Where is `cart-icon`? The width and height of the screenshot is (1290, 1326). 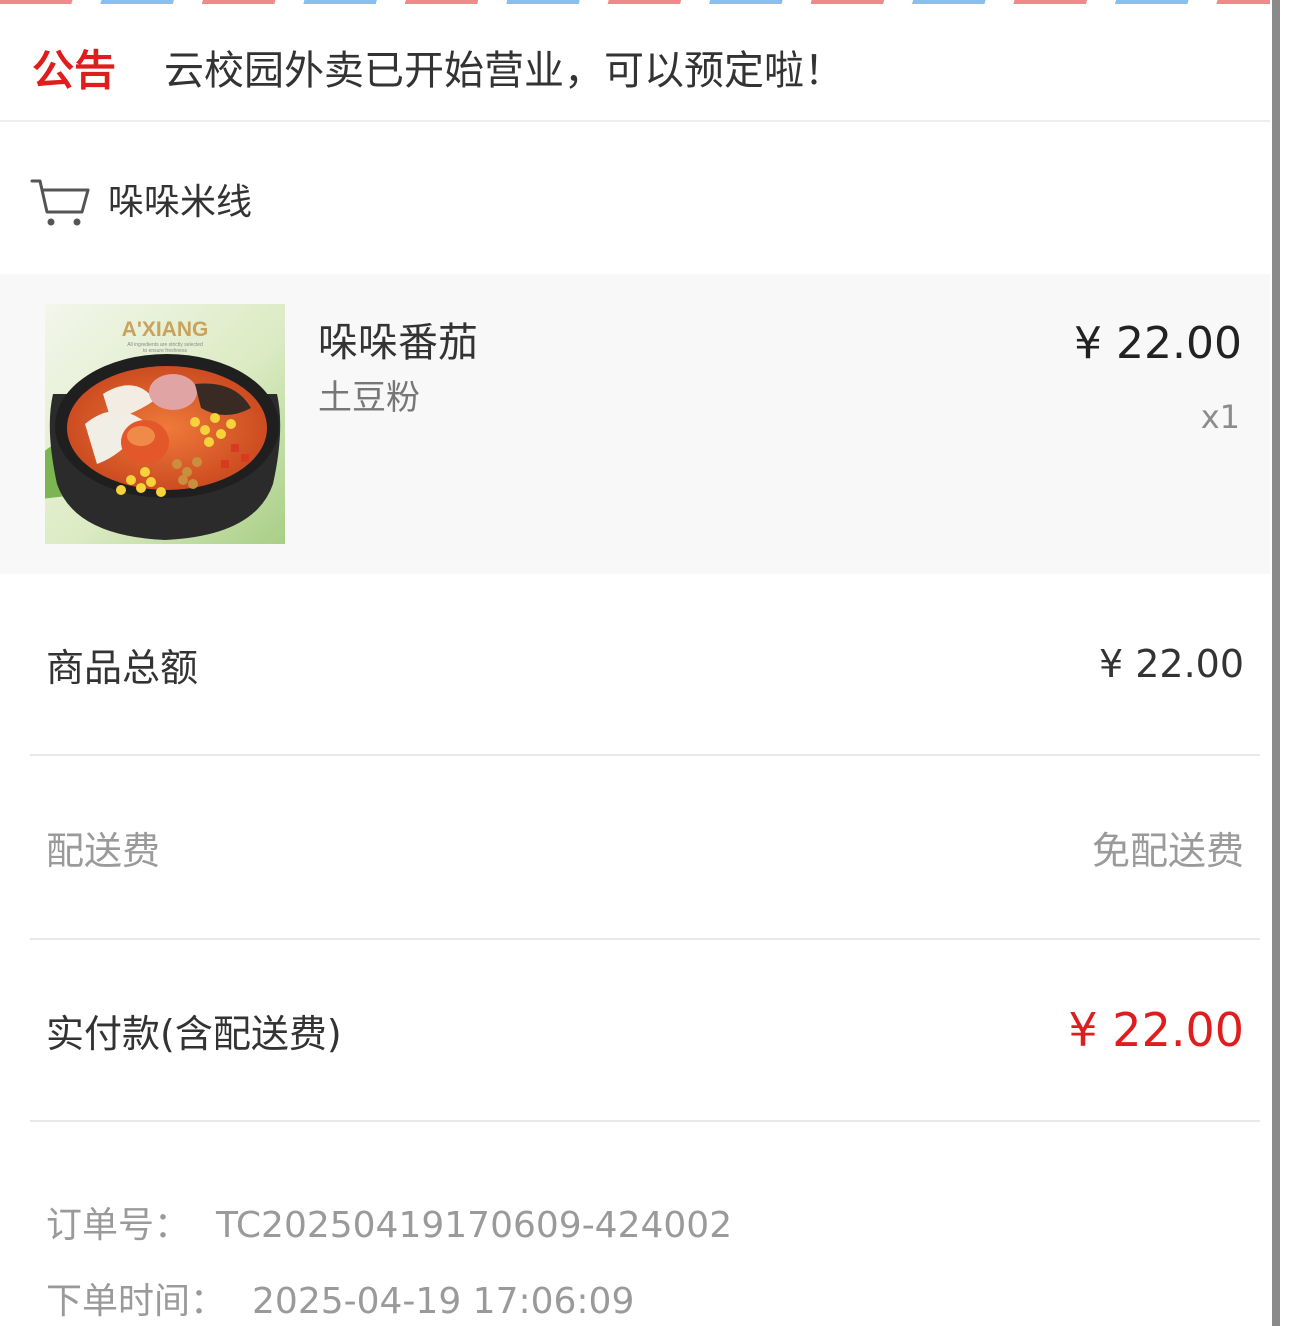 cart-icon is located at coordinates (60, 202).